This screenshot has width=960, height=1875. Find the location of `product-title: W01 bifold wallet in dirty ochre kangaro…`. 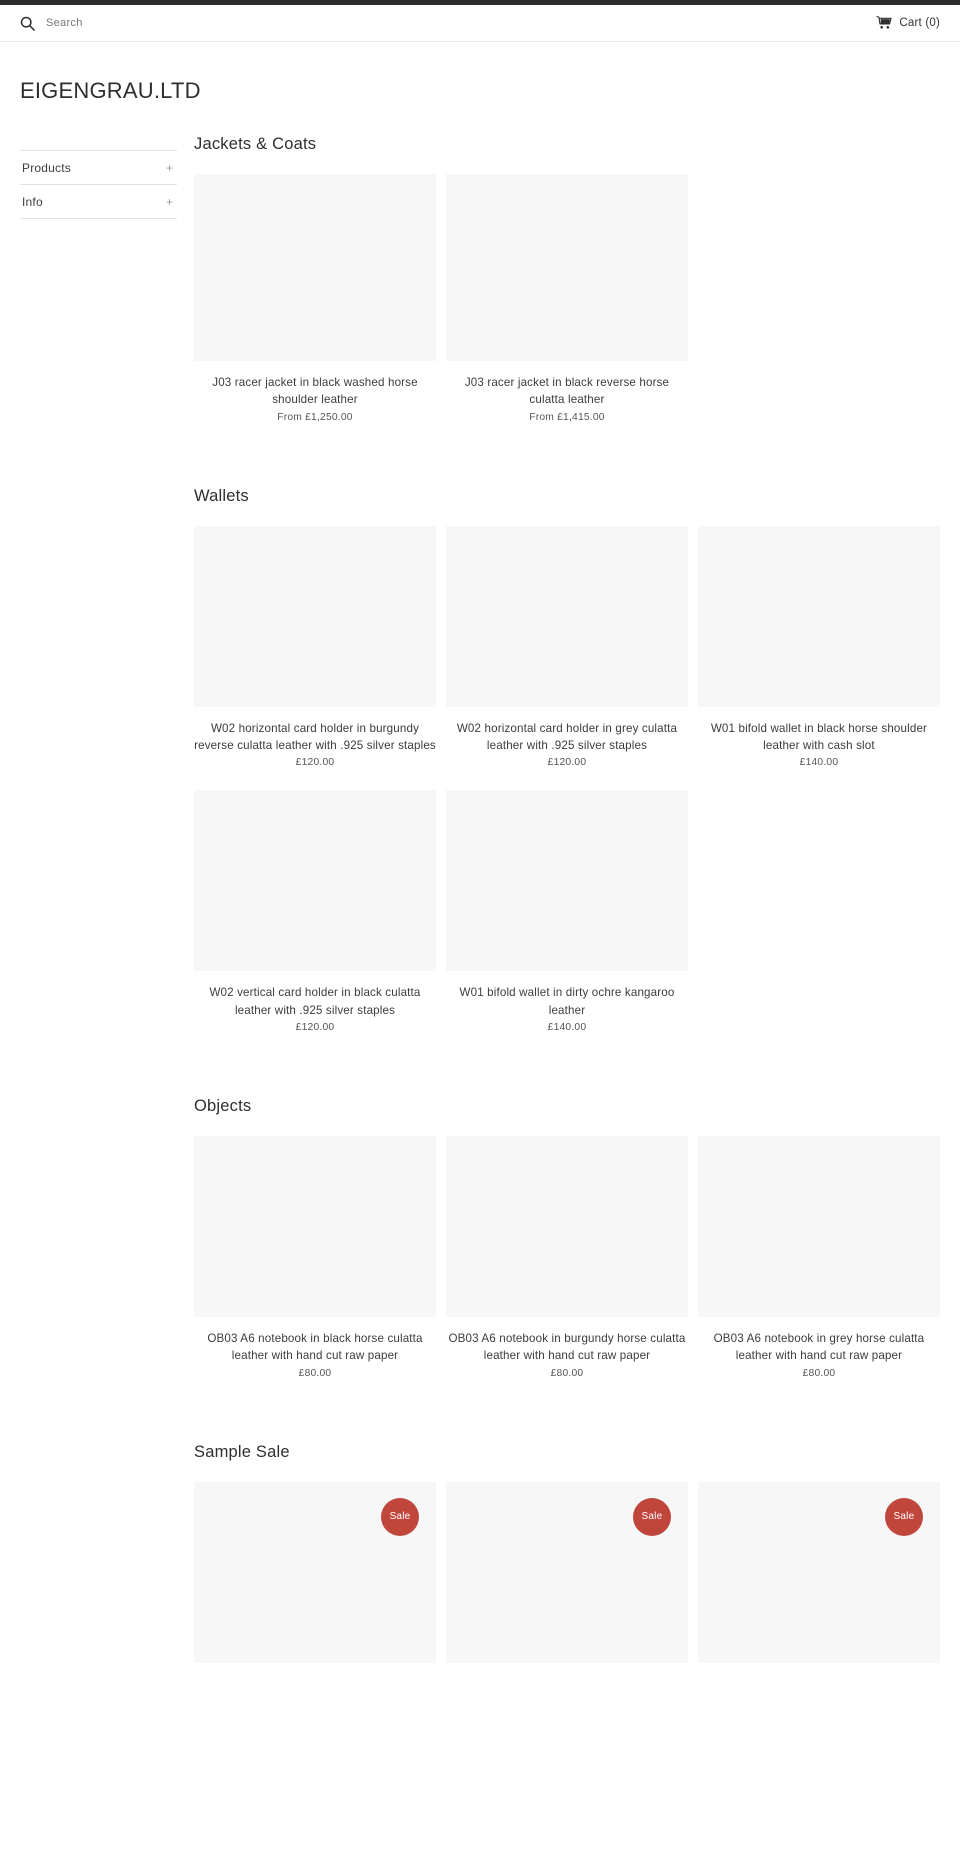

product-title: W01 bifold wallet in dirty ochre kangaro… is located at coordinates (567, 1001).